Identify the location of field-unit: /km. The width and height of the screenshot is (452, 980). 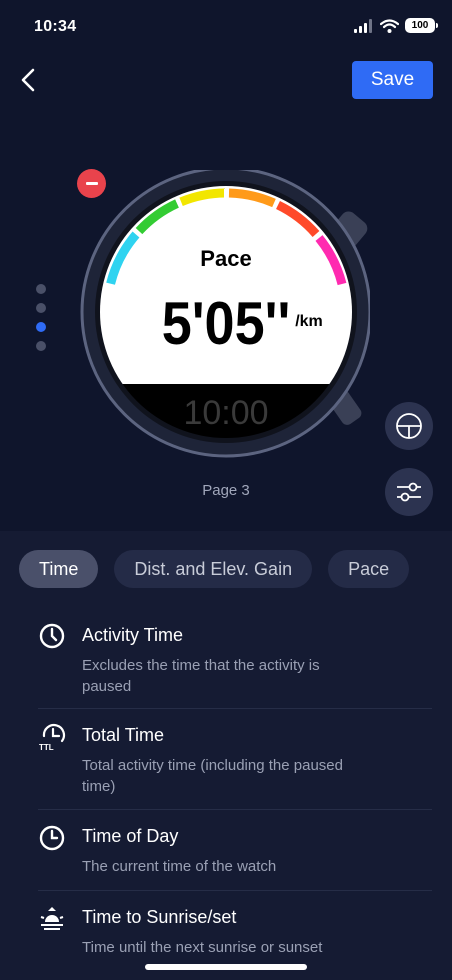
(309, 321).